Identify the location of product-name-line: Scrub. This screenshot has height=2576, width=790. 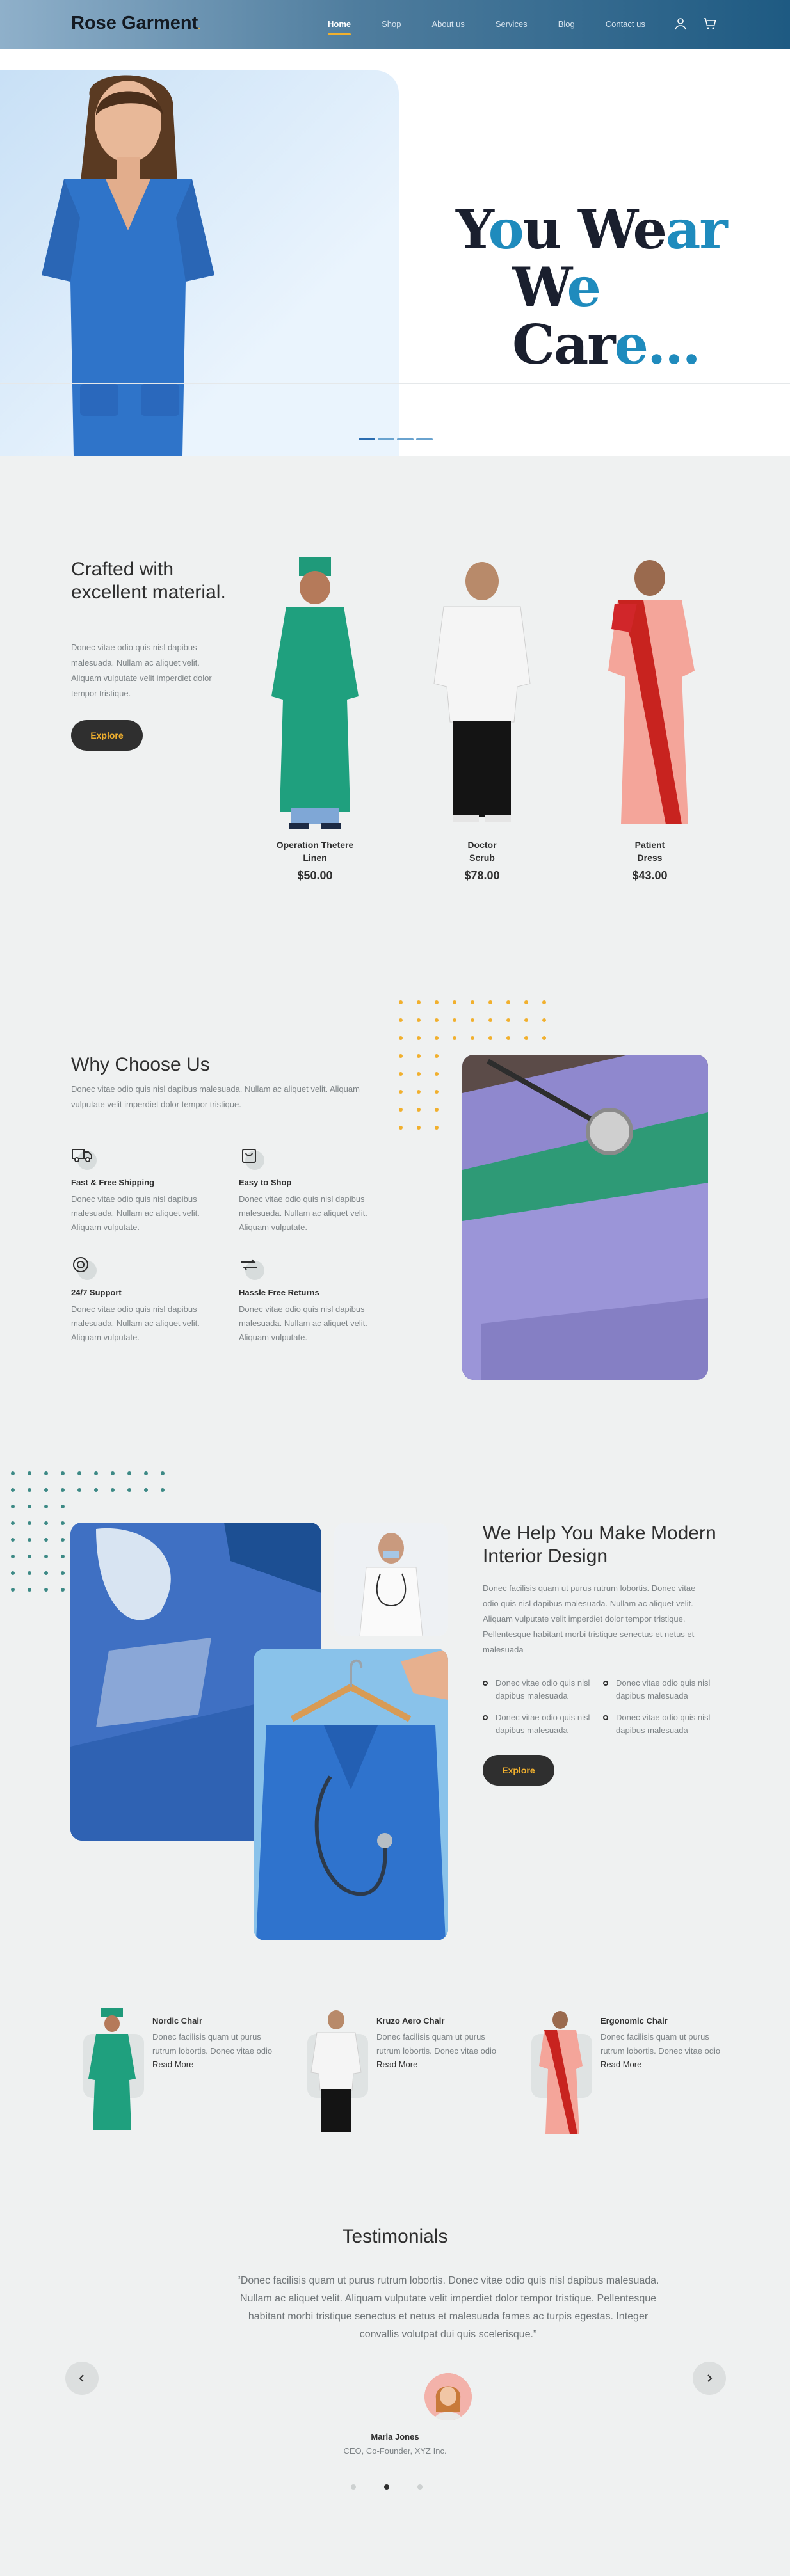
(482, 857).